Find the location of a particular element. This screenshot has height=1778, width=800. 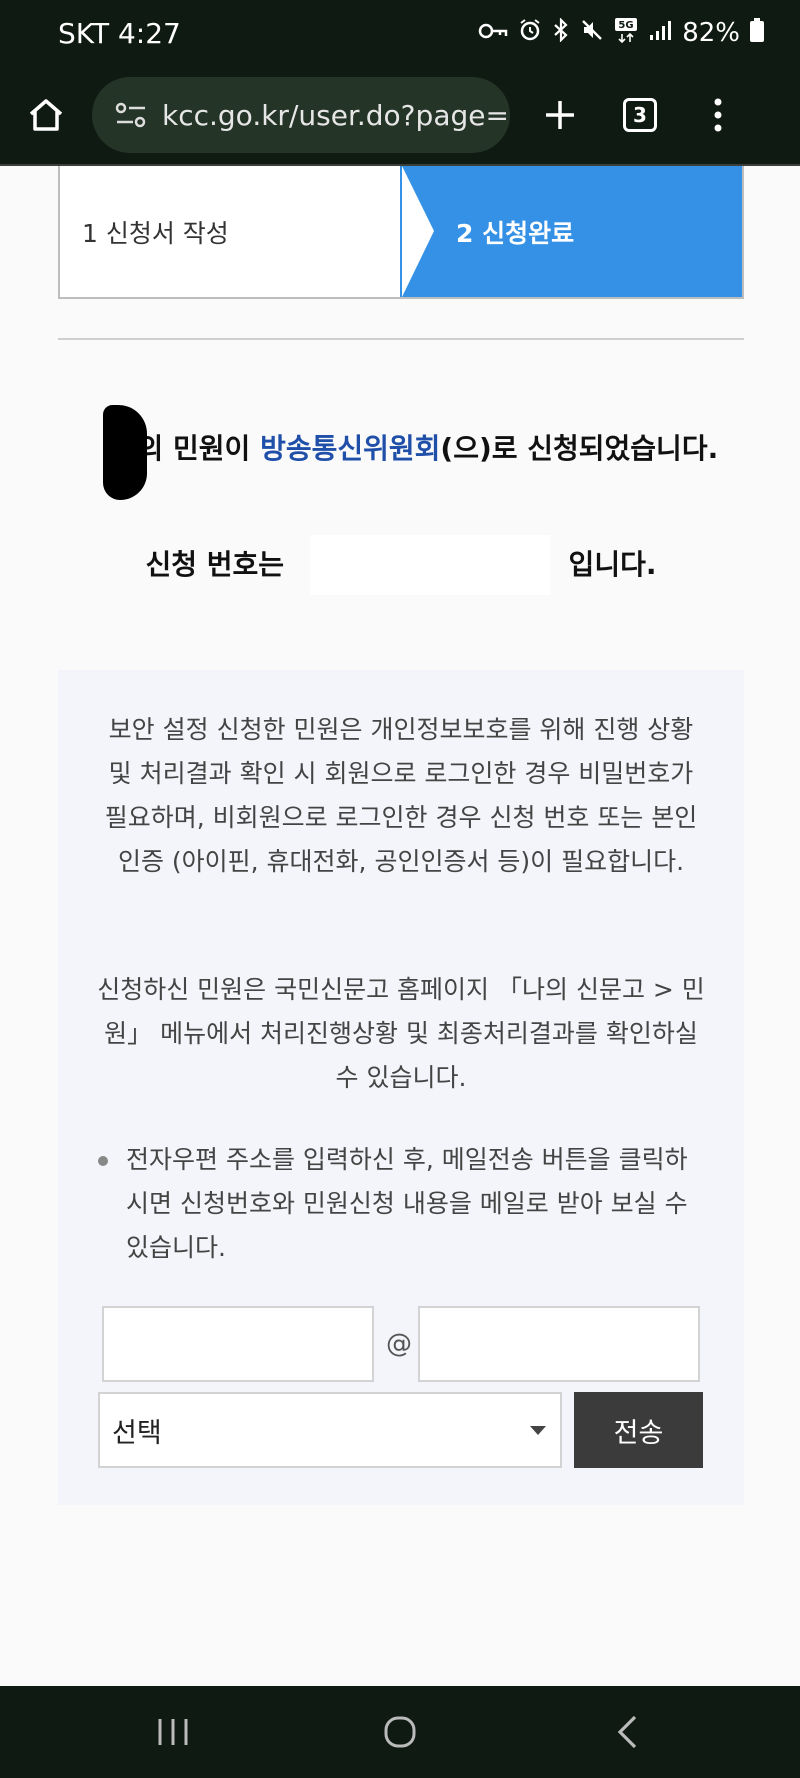

bluetooth-icon is located at coordinates (561, 32).